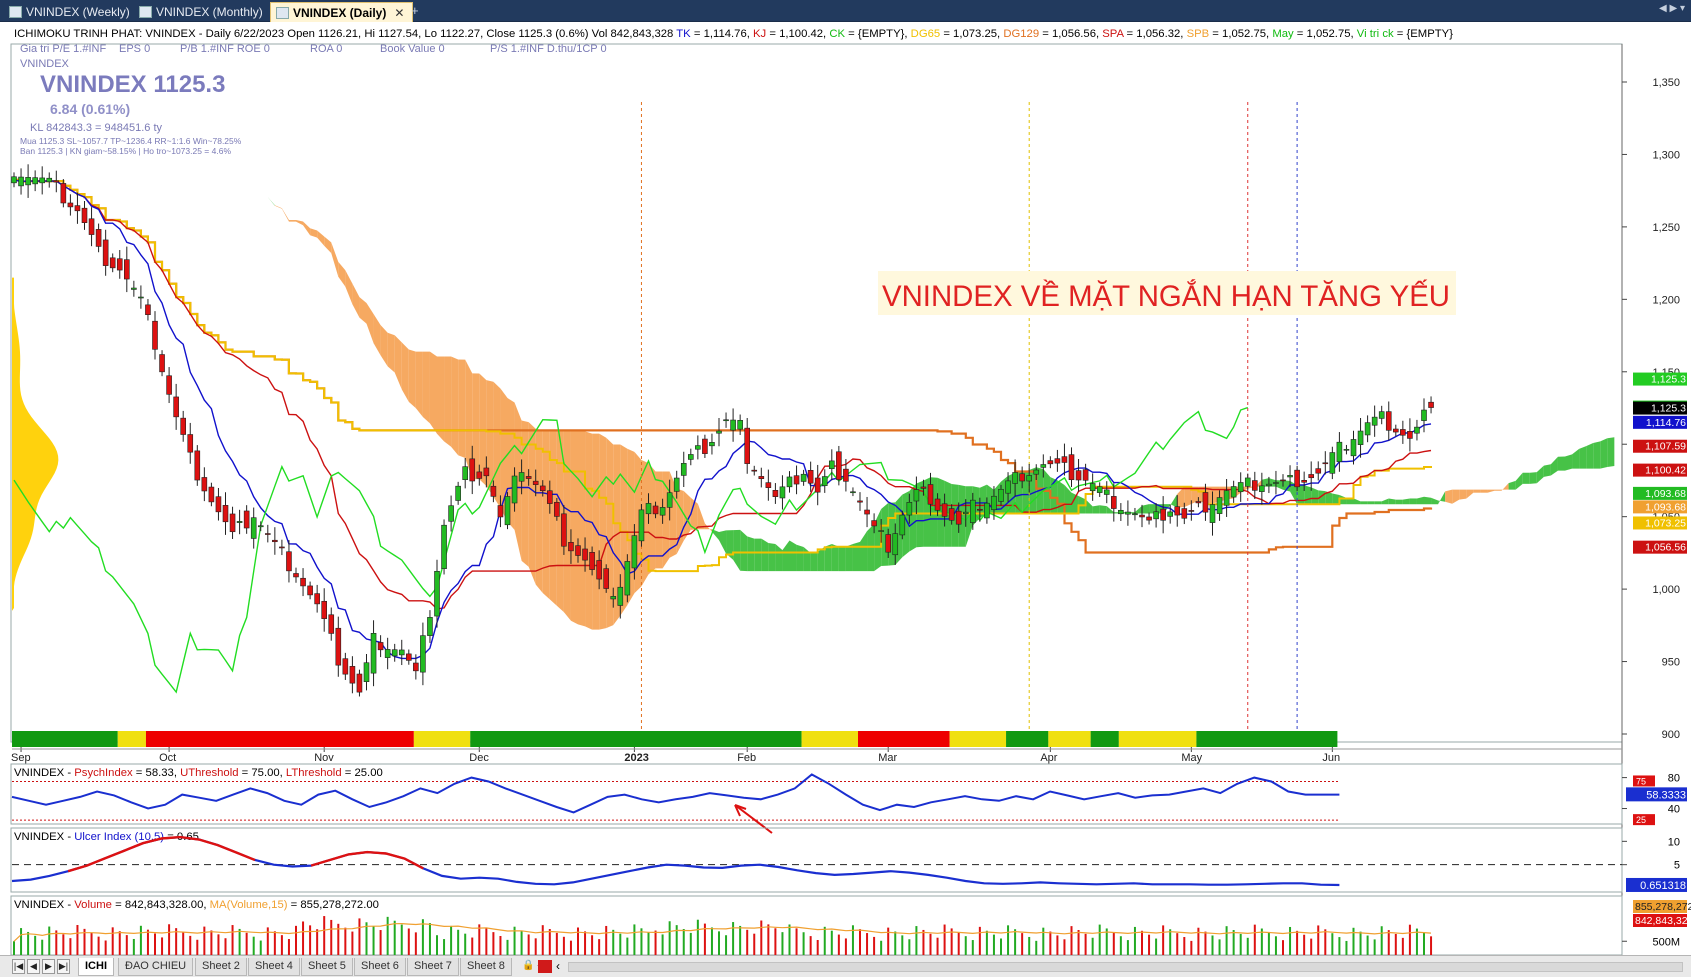 The image size is (1691, 977). Describe the element at coordinates (1672, 8) in the screenshot. I see `tab-scroll-icons: ◀ ▶ ▾` at that location.